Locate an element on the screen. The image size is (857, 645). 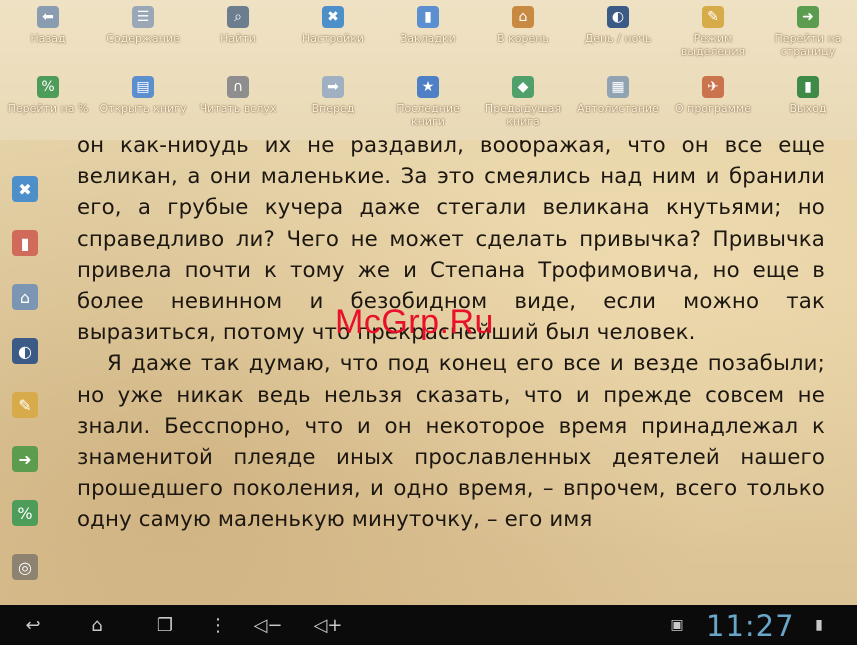
headphones-icon: ∩ is located at coordinates (238, 87).